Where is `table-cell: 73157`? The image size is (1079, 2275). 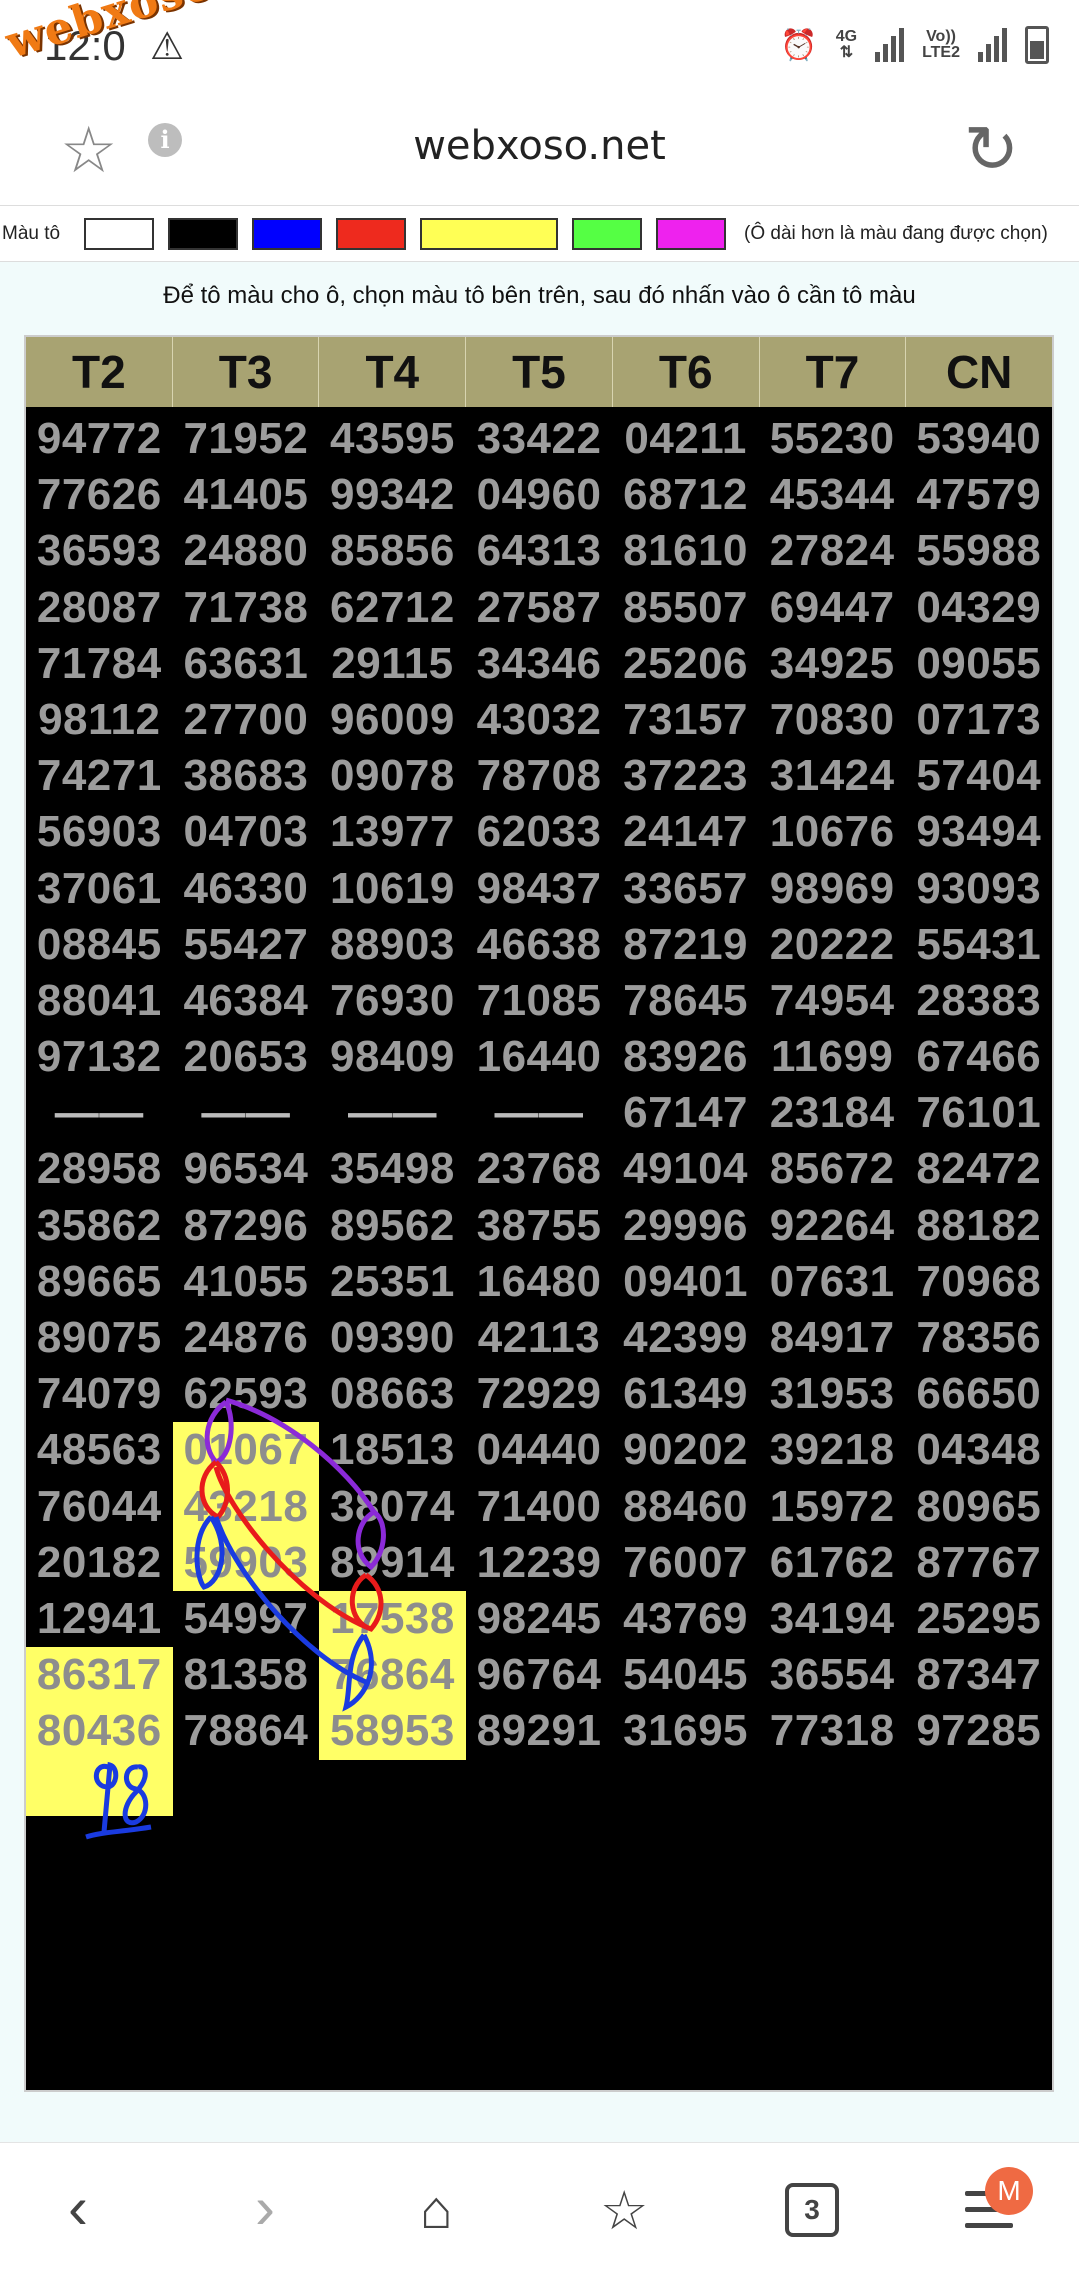 table-cell: 73157 is located at coordinates (685, 720).